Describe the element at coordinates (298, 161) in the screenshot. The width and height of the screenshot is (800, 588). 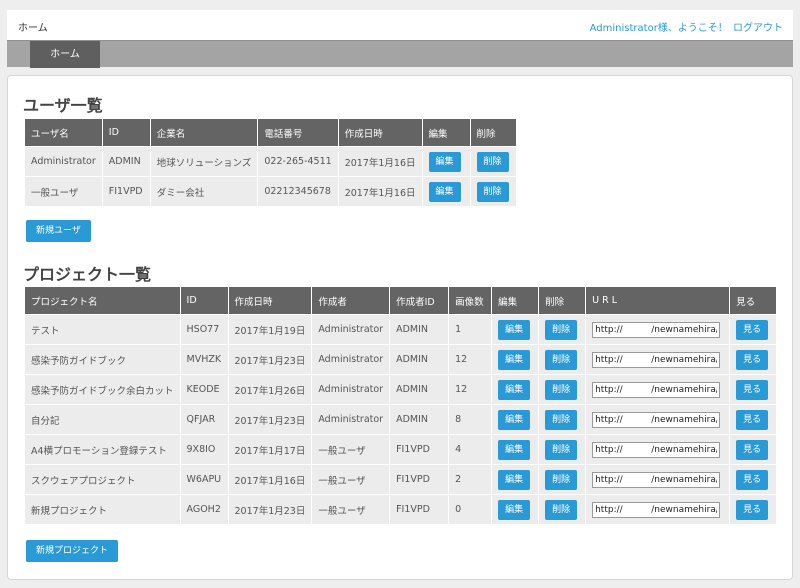
I see `phone-number: 022-265-4511` at that location.